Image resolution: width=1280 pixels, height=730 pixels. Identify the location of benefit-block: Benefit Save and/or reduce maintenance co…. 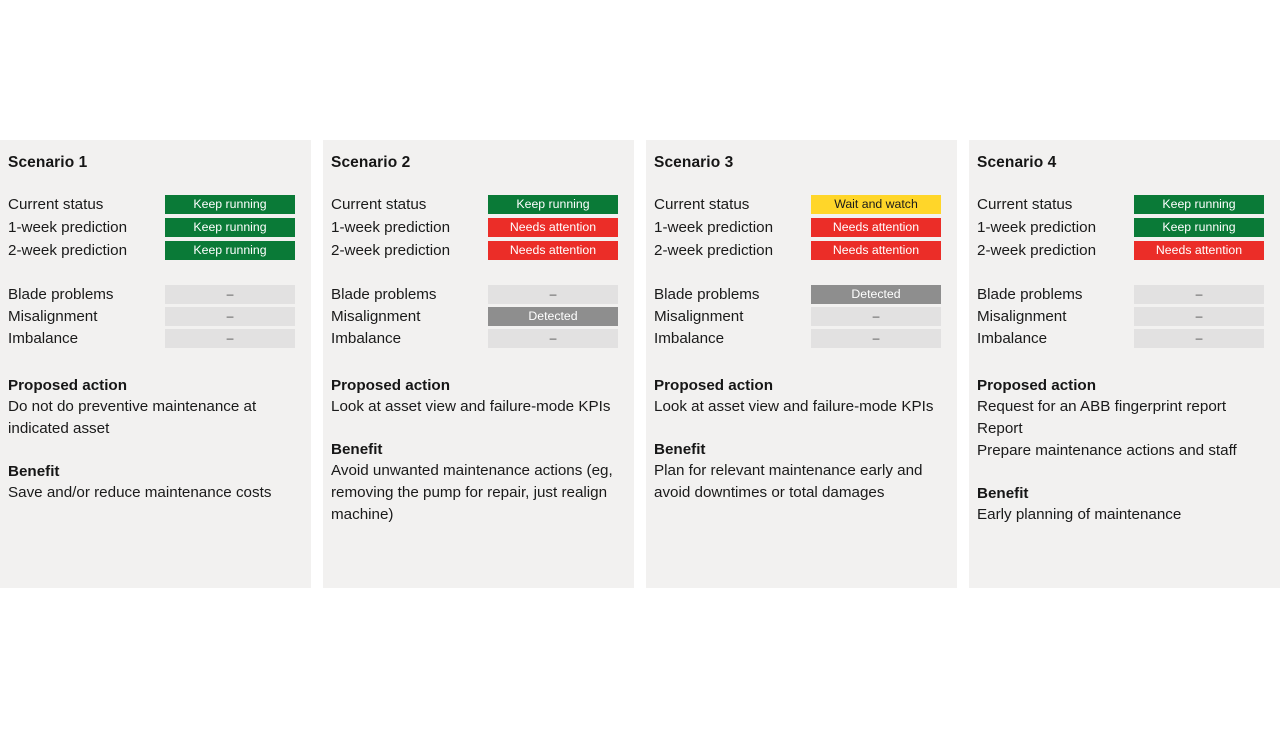
(155, 482).